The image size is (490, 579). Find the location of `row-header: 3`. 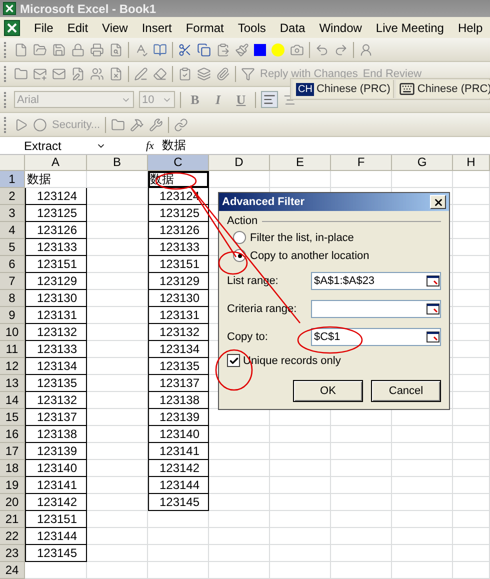

row-header: 3 is located at coordinates (12, 213).